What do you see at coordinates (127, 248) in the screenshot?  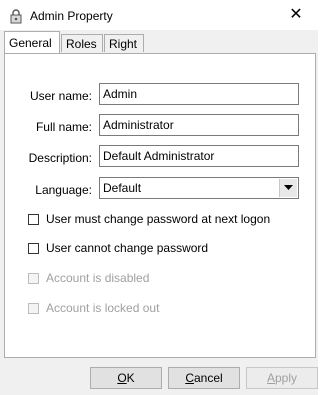 I see `cannot-change-password-label: User cannot change password` at bounding box center [127, 248].